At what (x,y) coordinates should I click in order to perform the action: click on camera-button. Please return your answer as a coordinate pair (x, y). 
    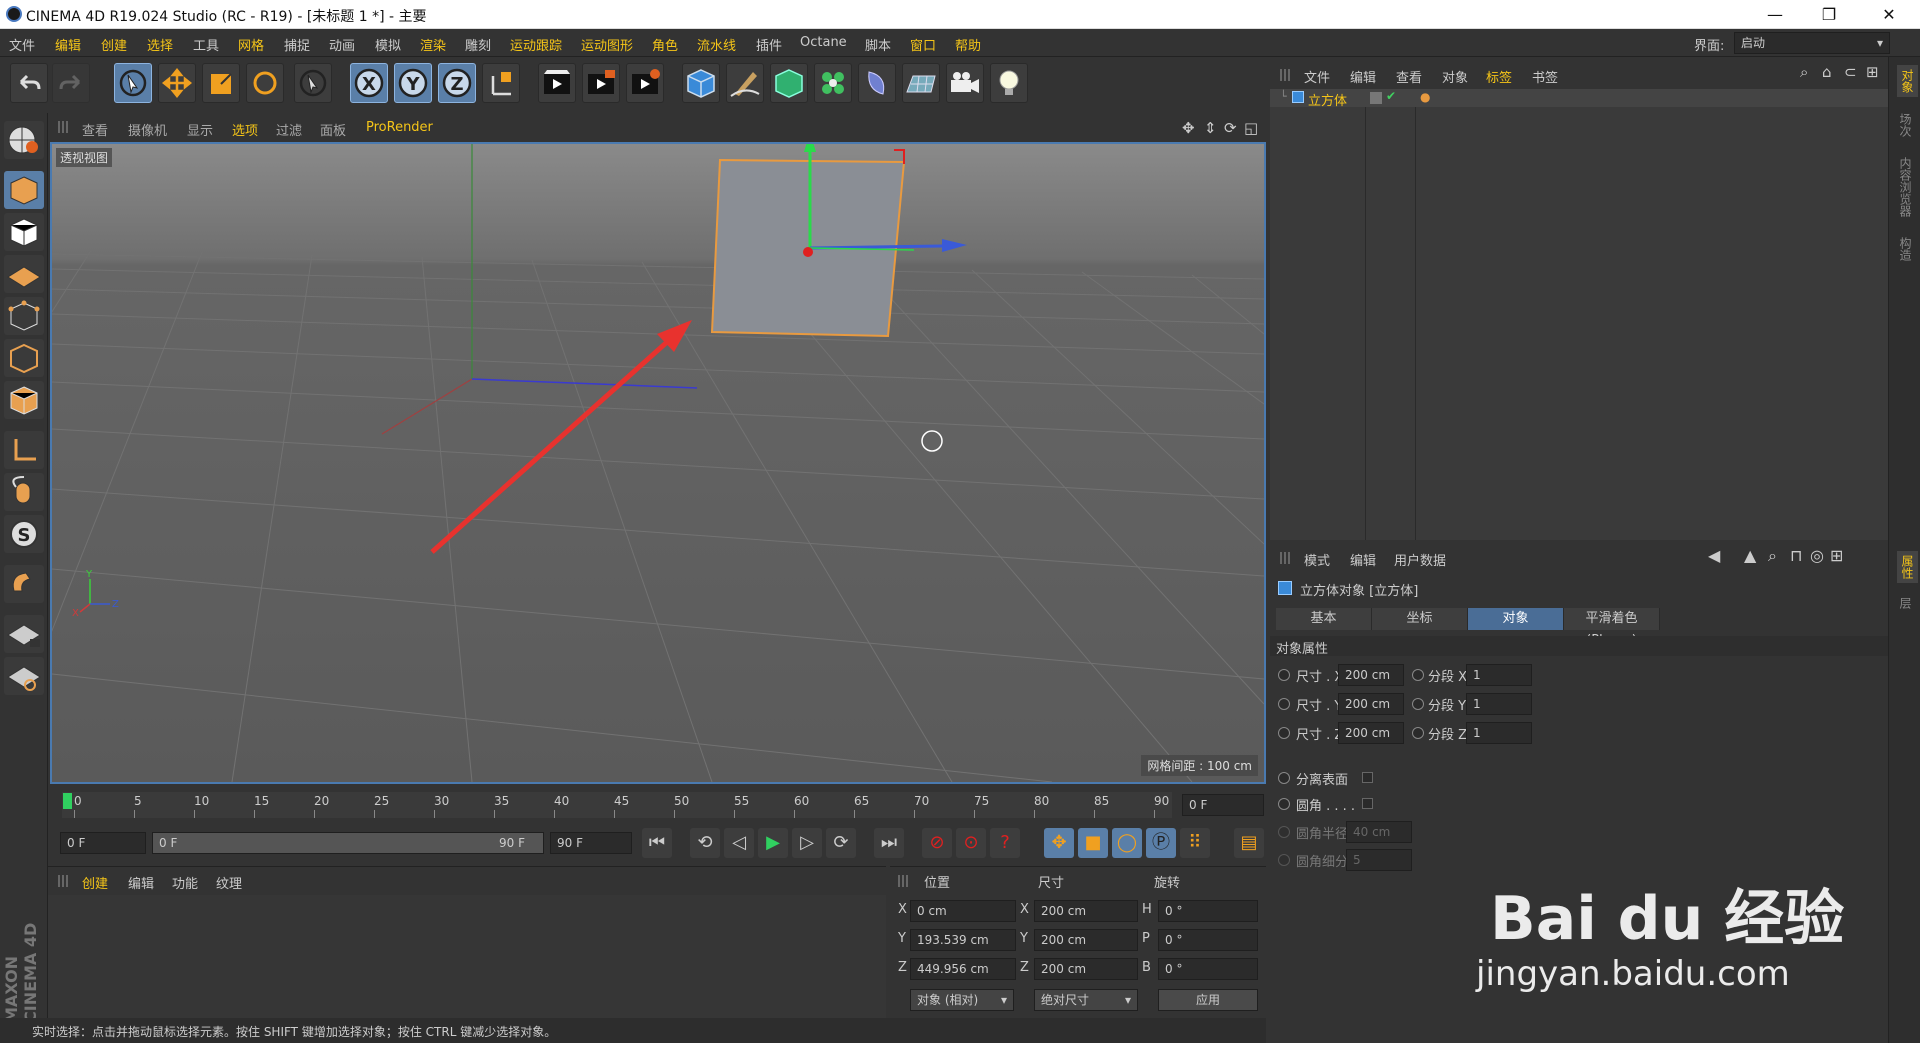
    Looking at the image, I should click on (965, 83).